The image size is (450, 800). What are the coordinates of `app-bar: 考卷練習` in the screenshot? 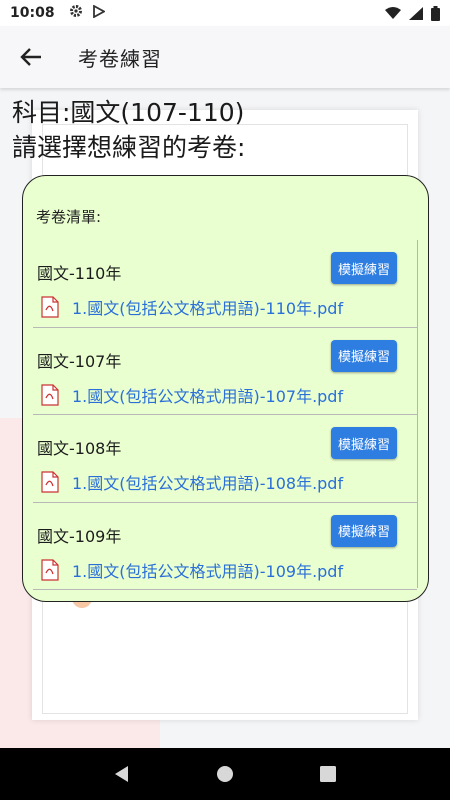 It's located at (225, 57).